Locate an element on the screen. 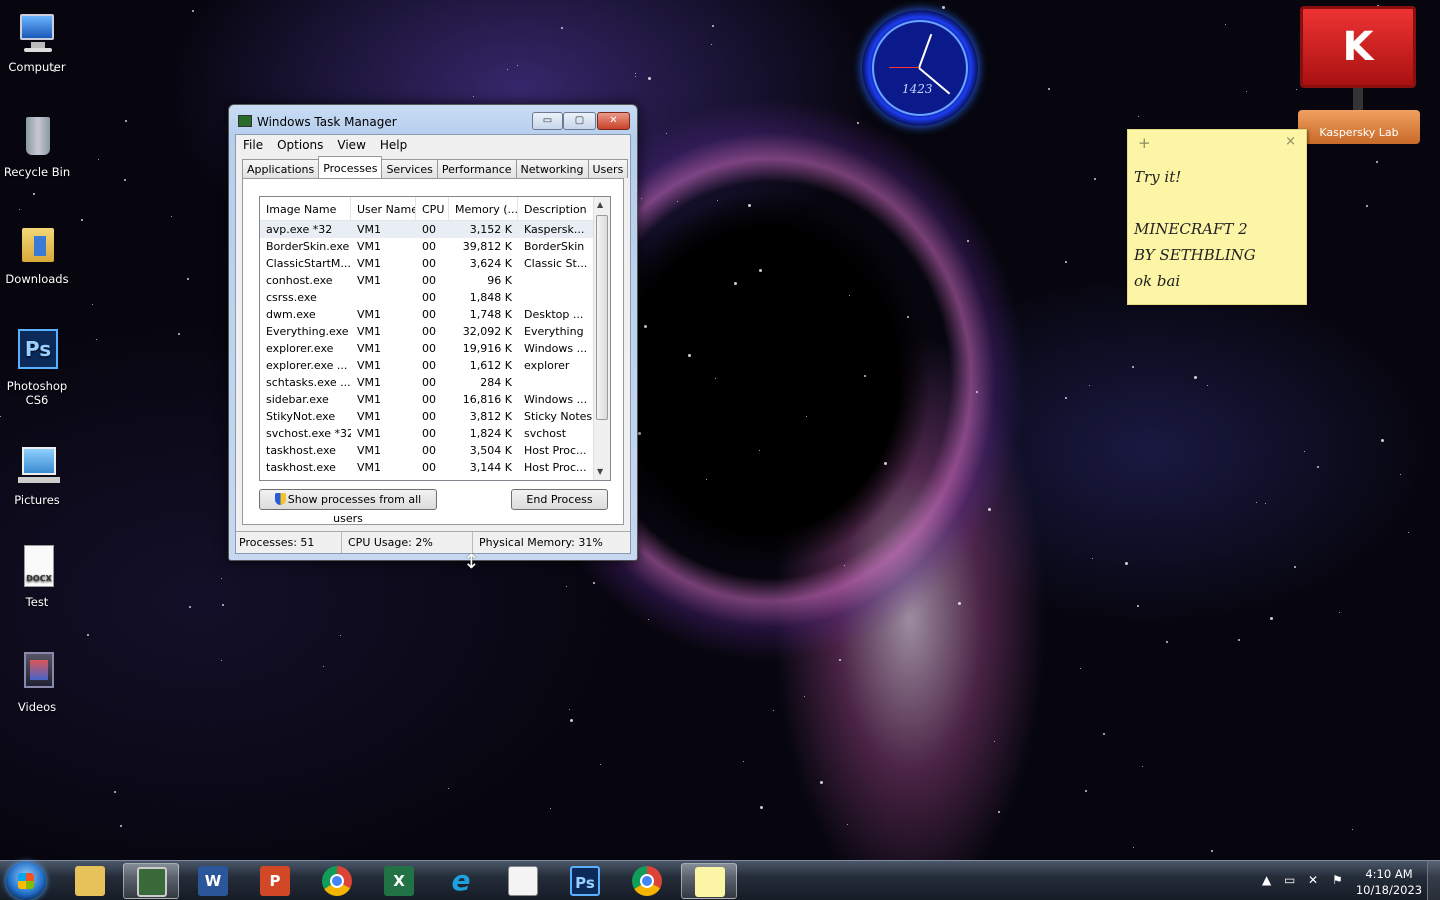  desktop-icon-label: Pictures is located at coordinates (37, 500).